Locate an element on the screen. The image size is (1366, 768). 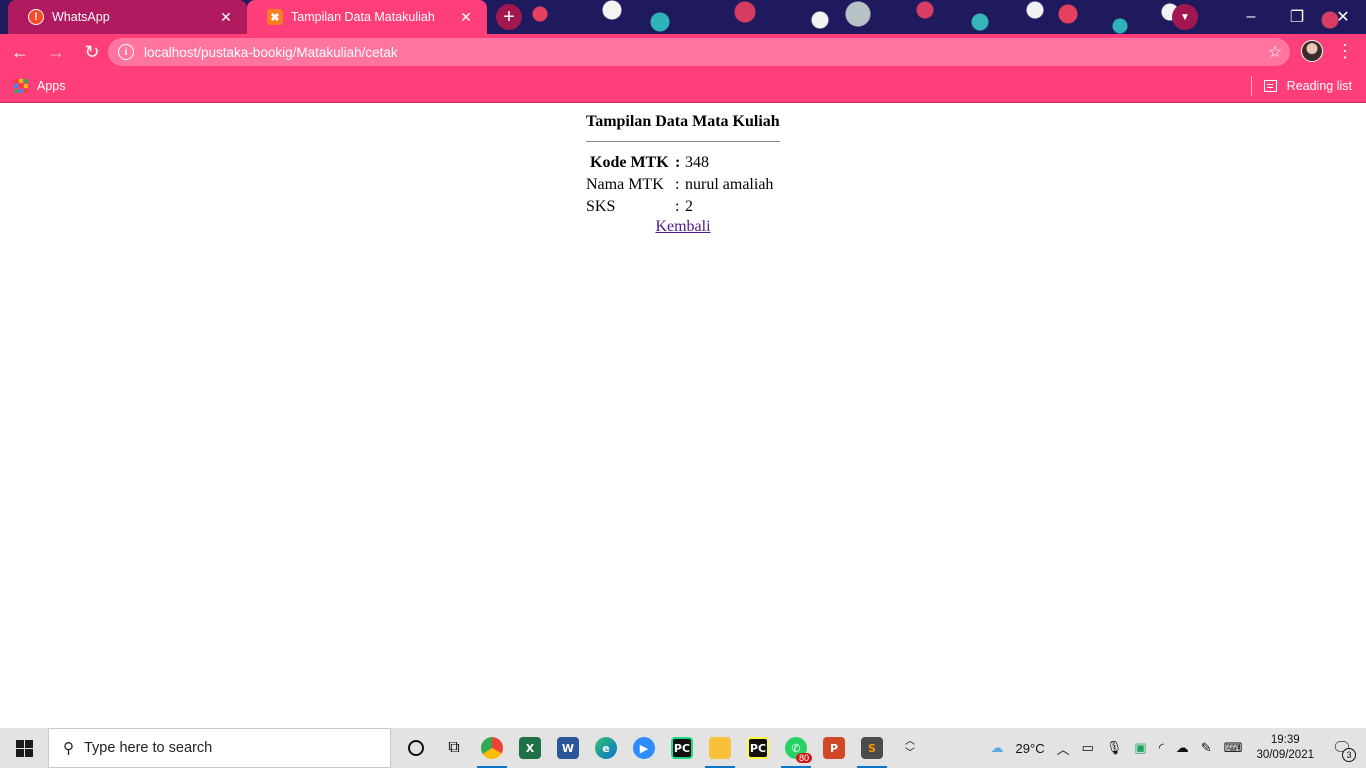
clock: 19:39 30/09/2021 is located at coordinates (1285, 748).